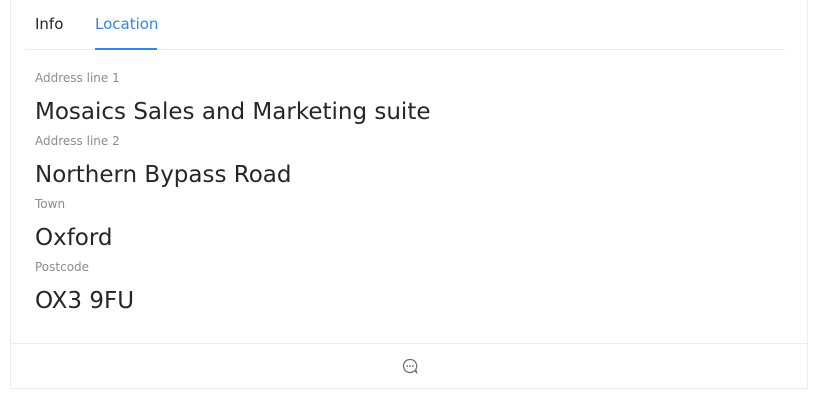 The image size is (824, 403). I want to click on tab-location: Location, so click(126, 24).